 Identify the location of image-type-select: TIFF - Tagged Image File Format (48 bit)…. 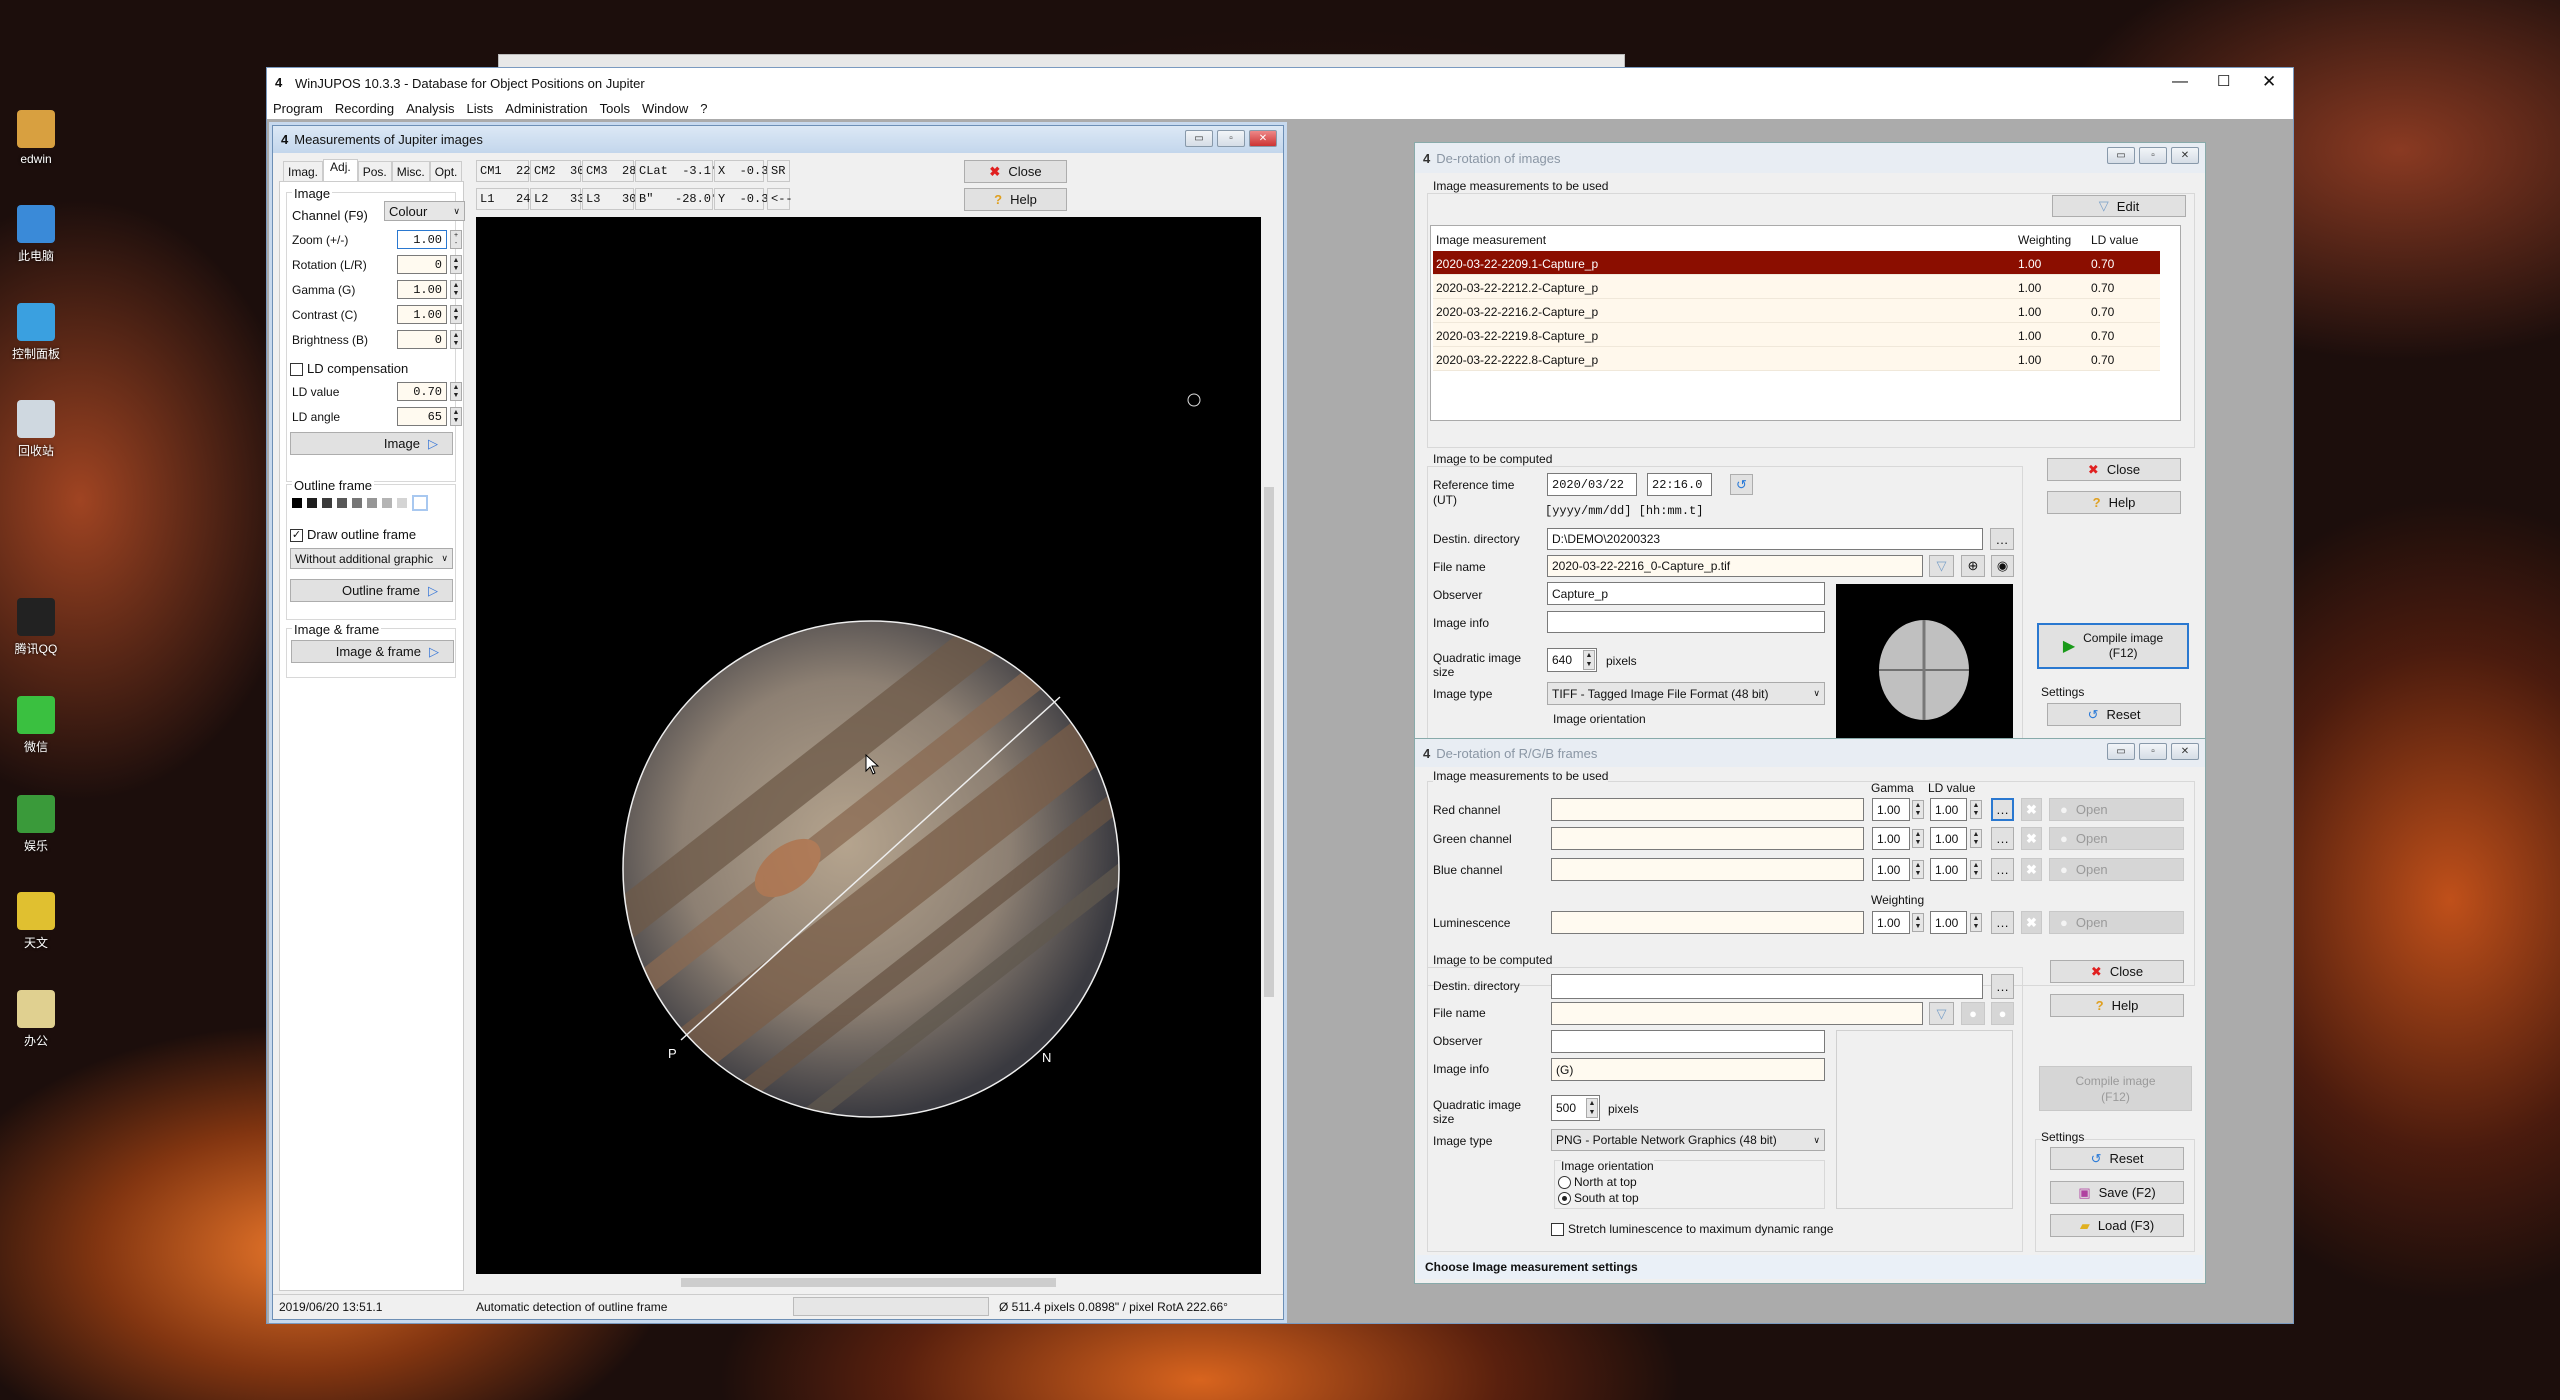
(1686, 693).